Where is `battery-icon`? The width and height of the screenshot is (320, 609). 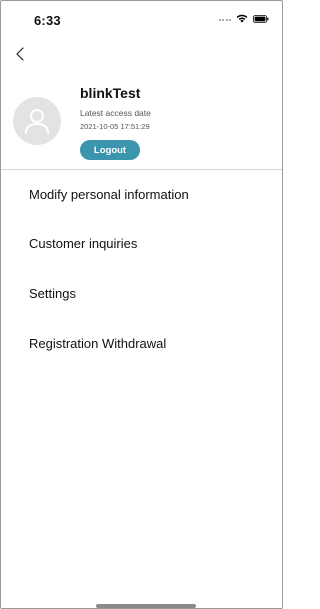
battery-icon is located at coordinates (261, 18).